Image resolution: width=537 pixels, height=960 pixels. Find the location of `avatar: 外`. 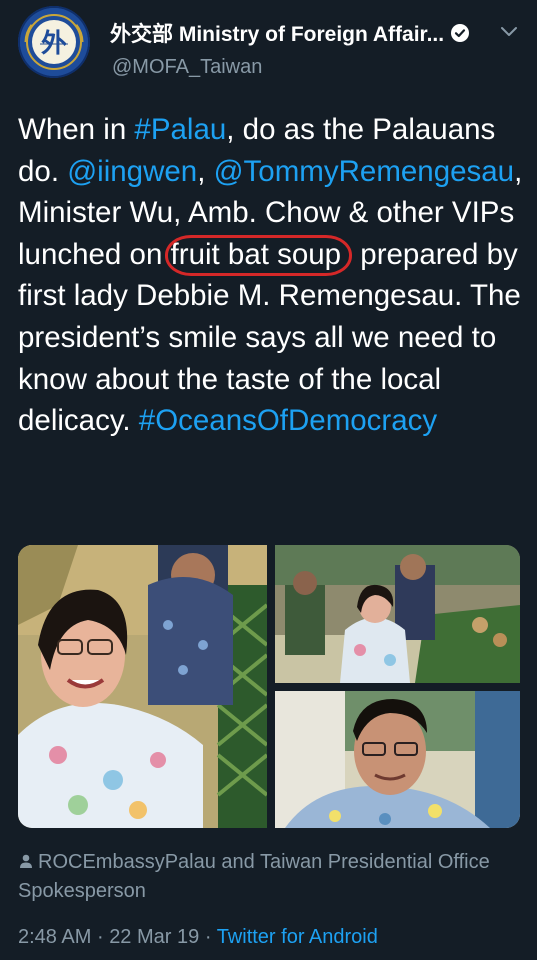

avatar: 外 is located at coordinates (54, 42).